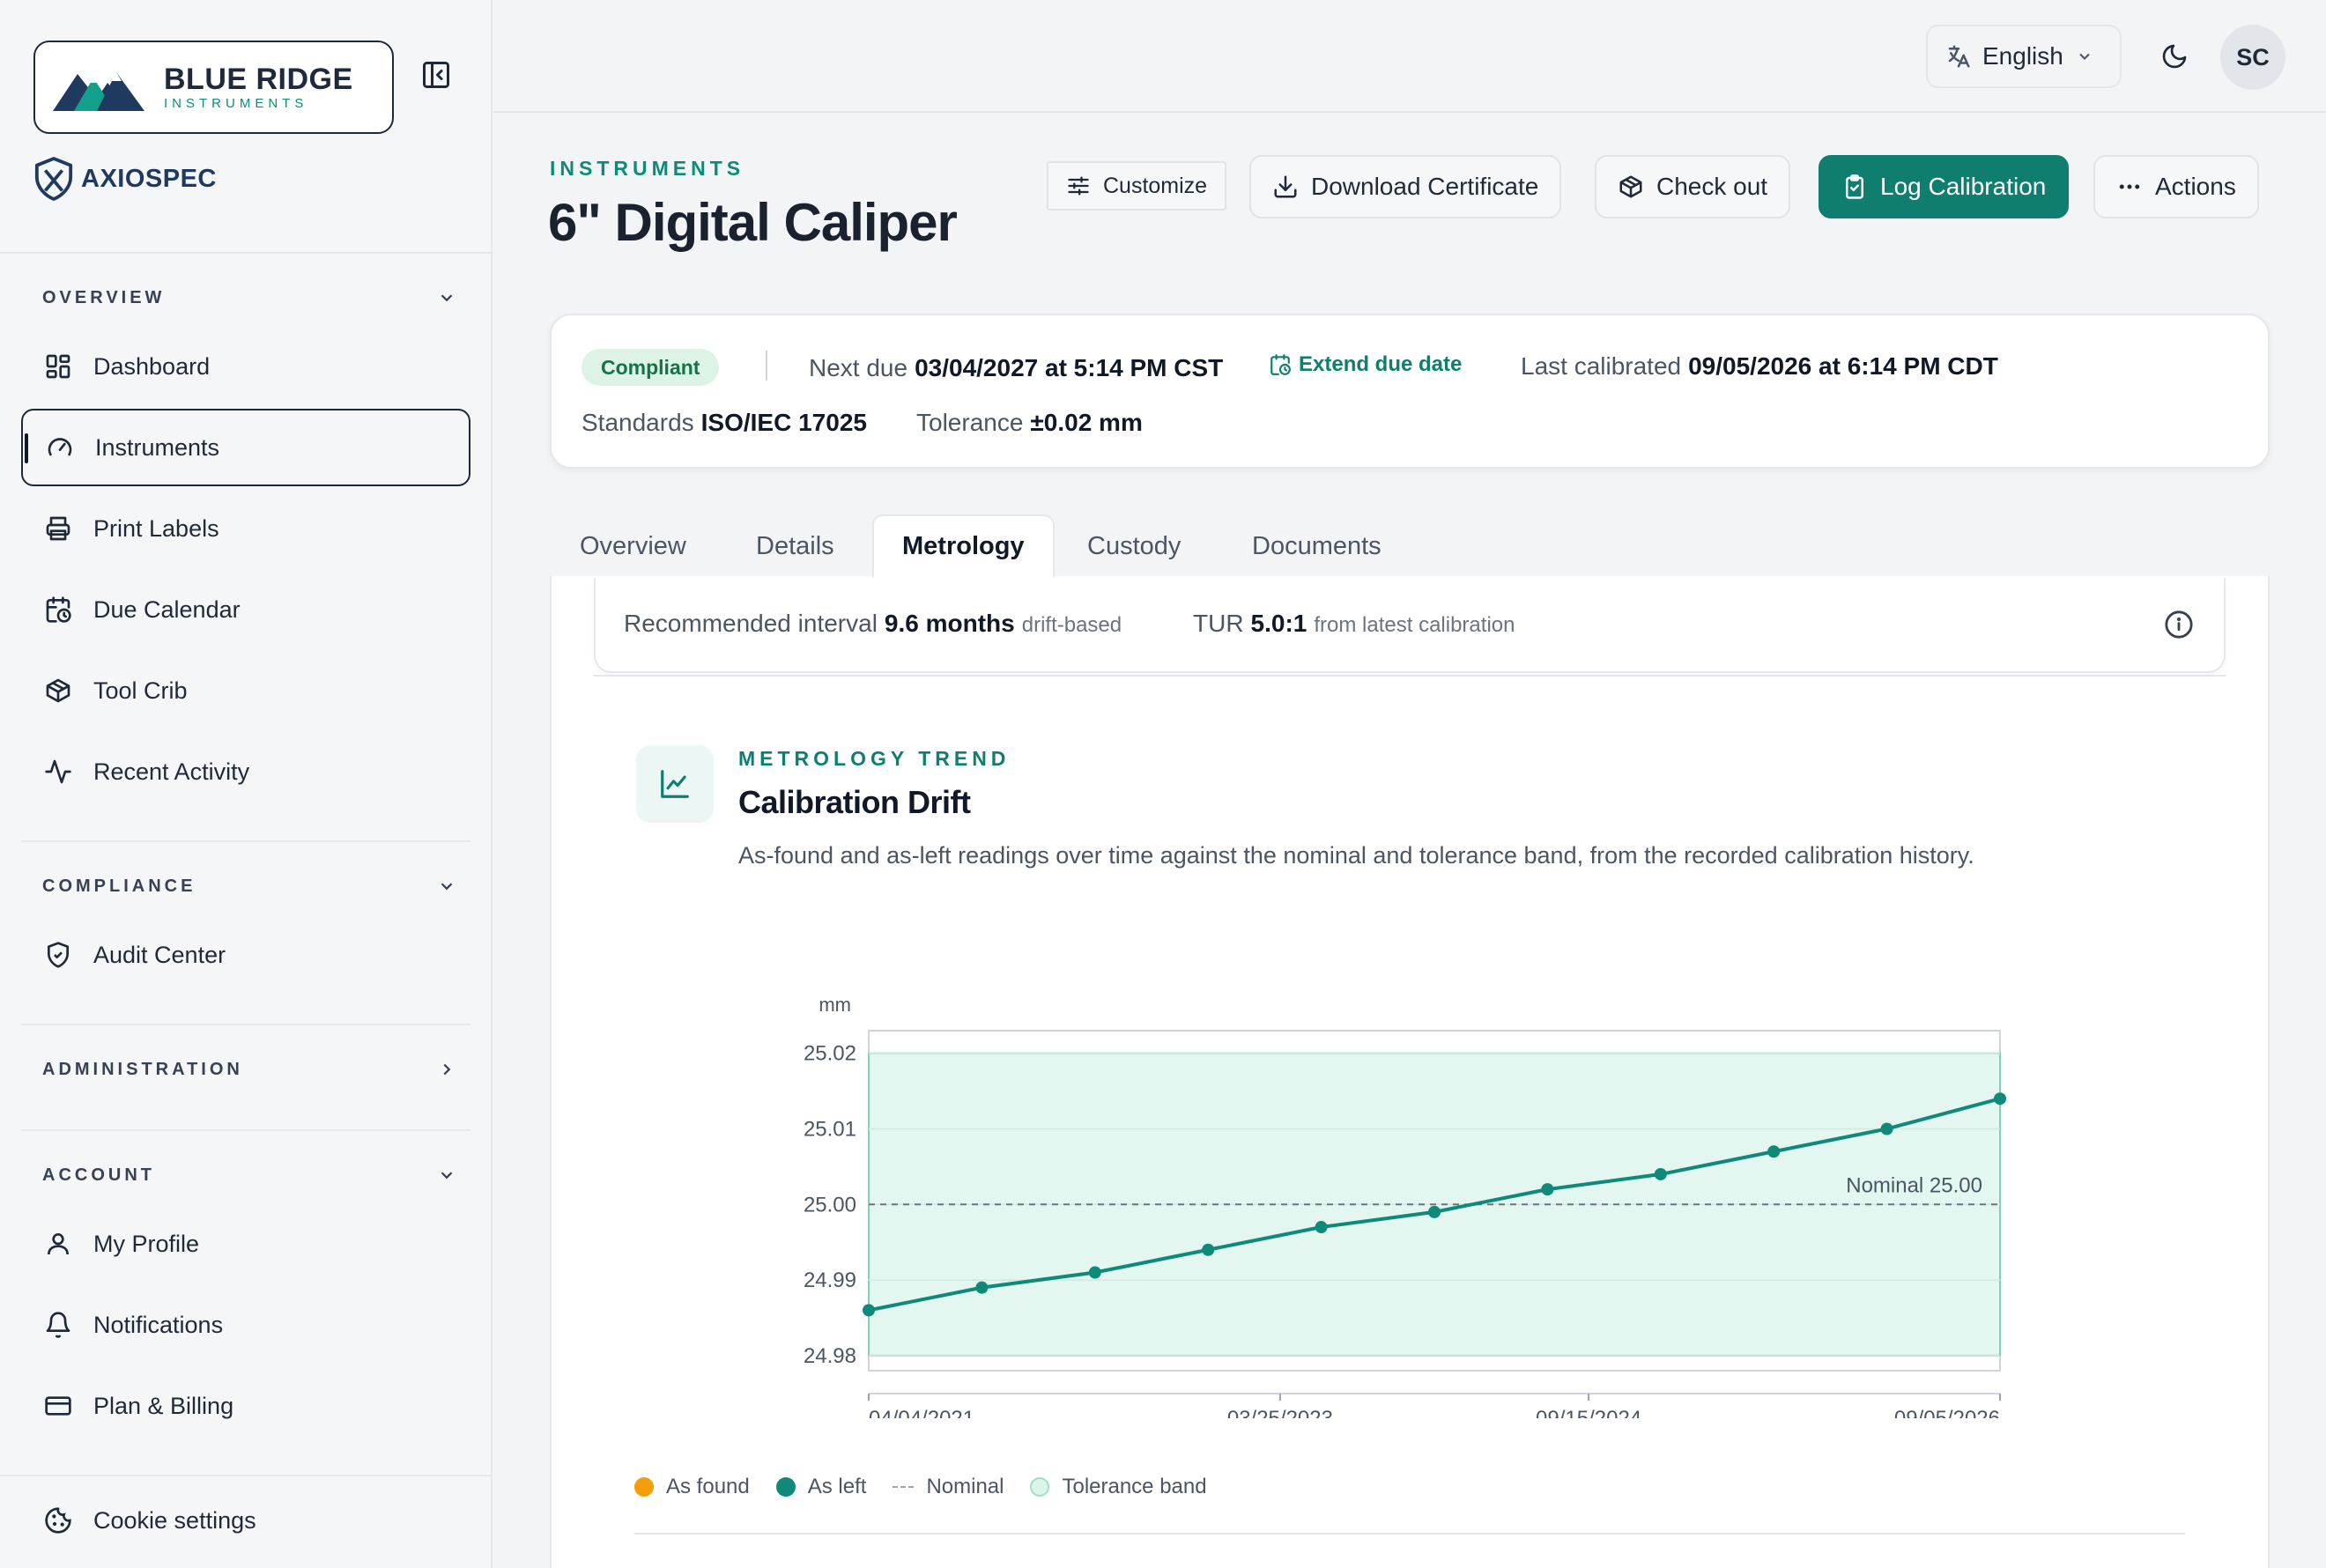 Image resolution: width=2326 pixels, height=1568 pixels. I want to click on sidebar-item-tool-crib: Tool Crib, so click(245, 690).